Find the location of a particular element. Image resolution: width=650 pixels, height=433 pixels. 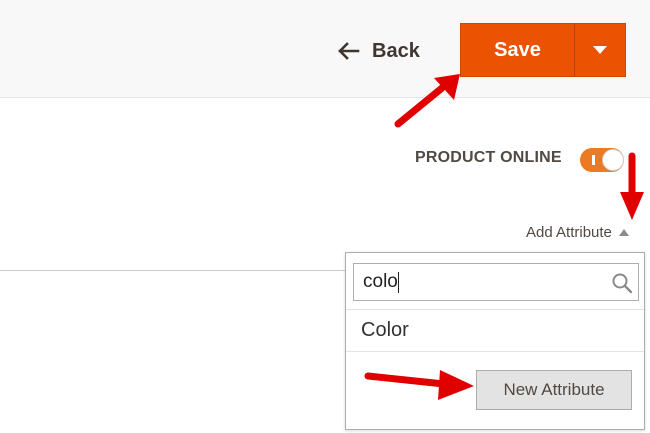

search-icon is located at coordinates (622, 283).